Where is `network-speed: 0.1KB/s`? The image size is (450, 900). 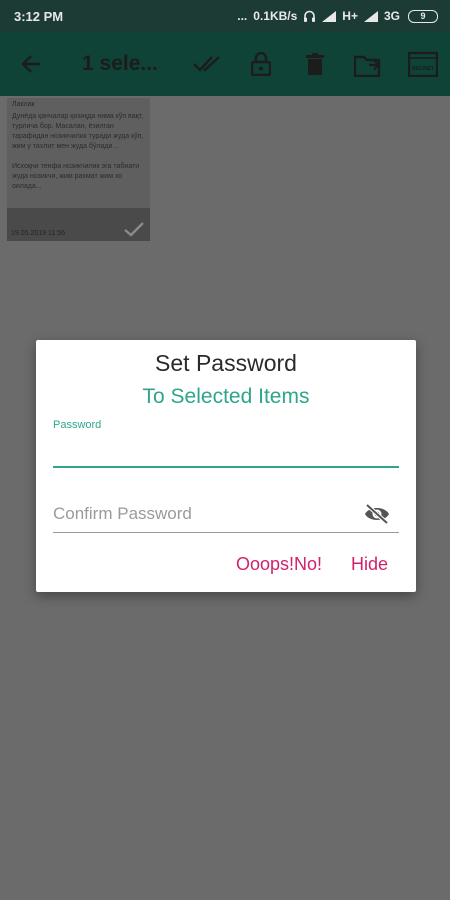
network-speed: 0.1KB/s is located at coordinates (275, 16).